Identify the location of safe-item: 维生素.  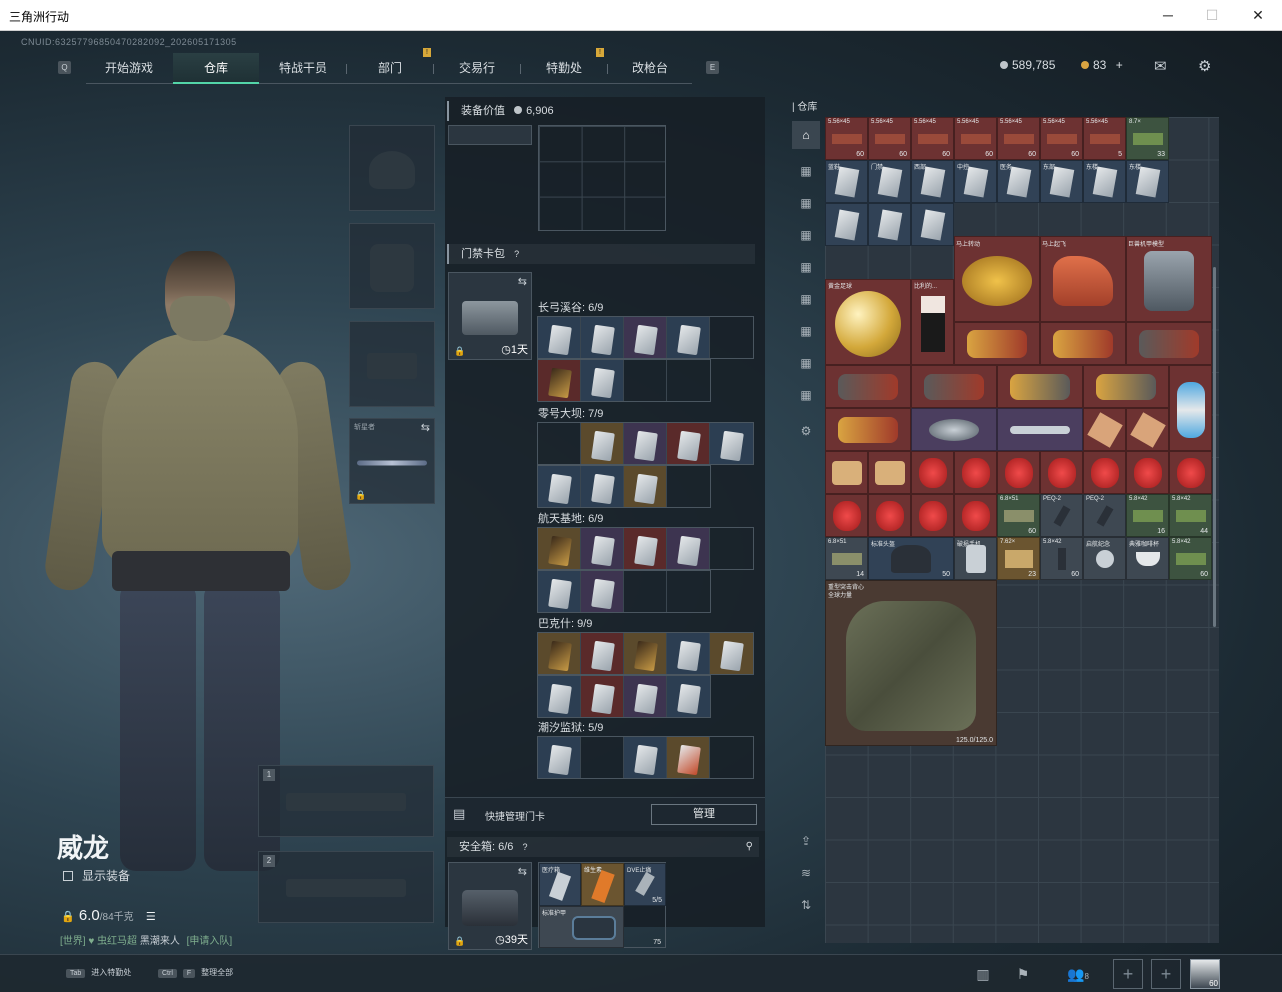
(602, 884).